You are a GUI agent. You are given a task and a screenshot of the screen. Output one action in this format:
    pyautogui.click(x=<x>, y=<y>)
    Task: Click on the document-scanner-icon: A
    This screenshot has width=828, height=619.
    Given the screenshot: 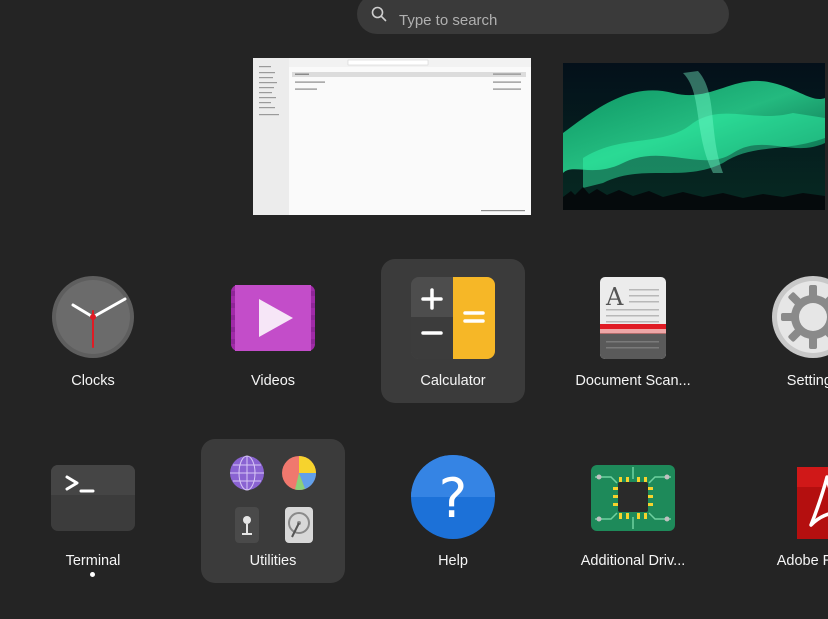 What is the action you would take?
    pyautogui.click(x=633, y=317)
    